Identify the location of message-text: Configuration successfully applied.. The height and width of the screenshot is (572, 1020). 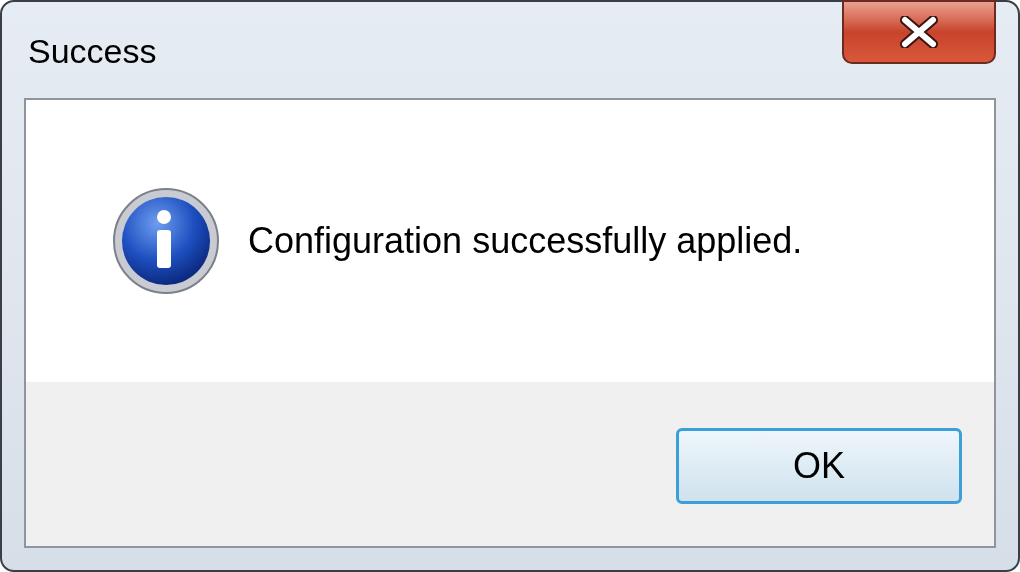
(525, 241).